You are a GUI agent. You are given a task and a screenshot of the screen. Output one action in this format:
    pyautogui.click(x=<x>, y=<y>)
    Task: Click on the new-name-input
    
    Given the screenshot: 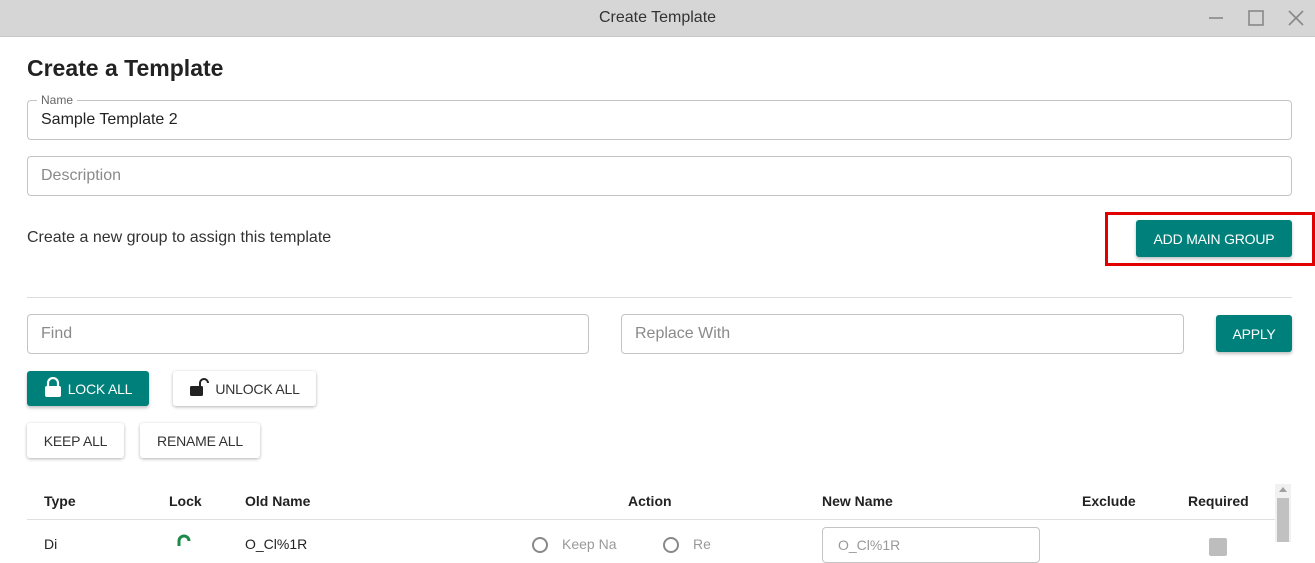 What is the action you would take?
    pyautogui.click(x=933, y=545)
    